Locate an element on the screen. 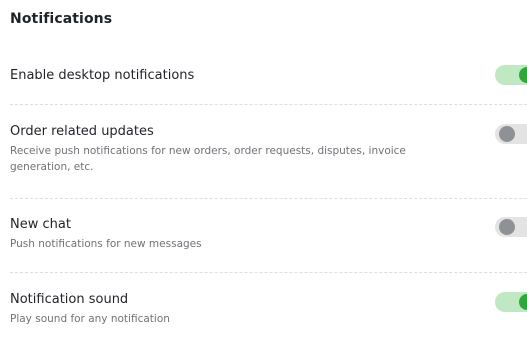  section-title: Notifications is located at coordinates (61, 19).